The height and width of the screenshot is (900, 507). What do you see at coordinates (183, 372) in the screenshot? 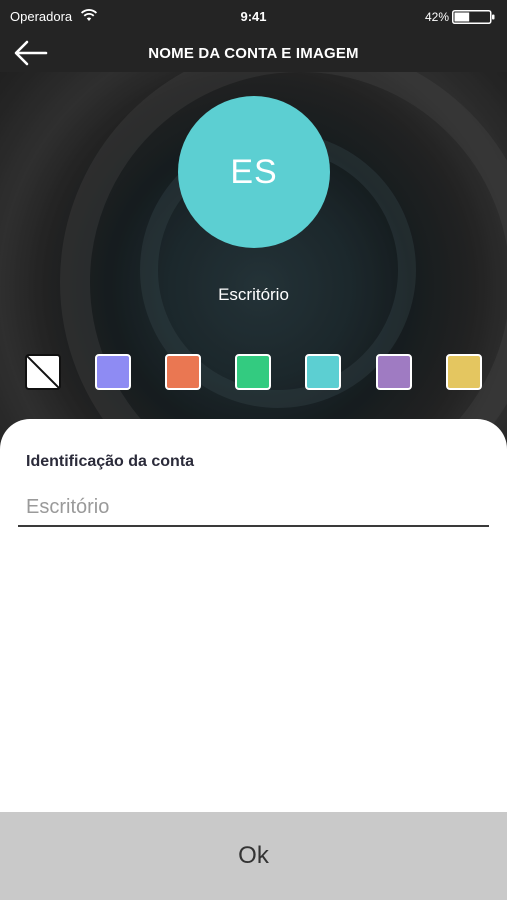
I see `swatch-orange` at bounding box center [183, 372].